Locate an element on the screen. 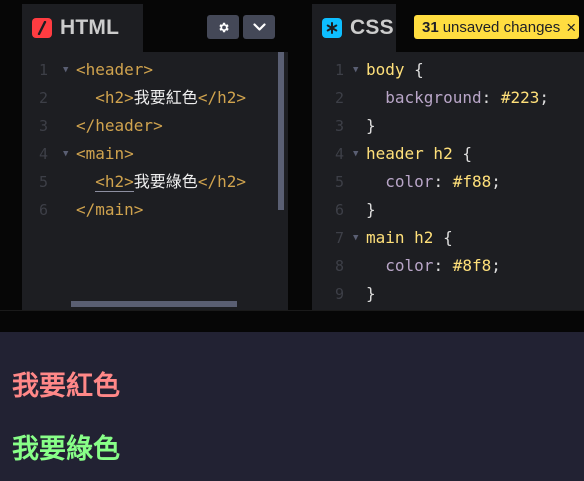 The image size is (584, 481). unsaved-label: unsaved changes is located at coordinates (501, 27).